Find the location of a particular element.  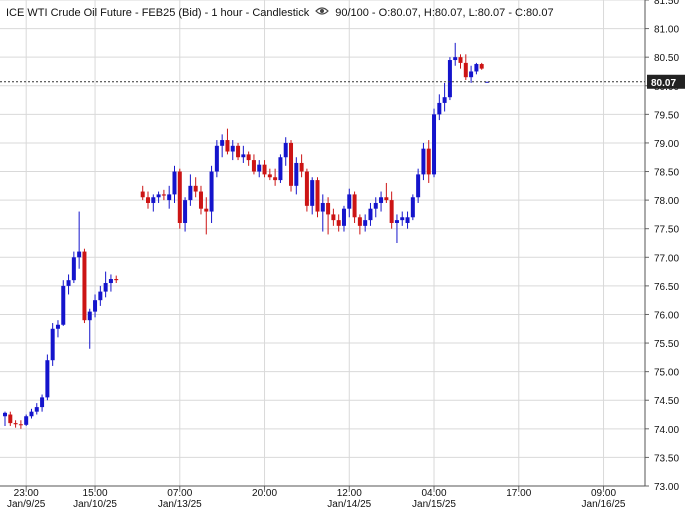

y-tick-label: 75.50 is located at coordinates (666, 344).